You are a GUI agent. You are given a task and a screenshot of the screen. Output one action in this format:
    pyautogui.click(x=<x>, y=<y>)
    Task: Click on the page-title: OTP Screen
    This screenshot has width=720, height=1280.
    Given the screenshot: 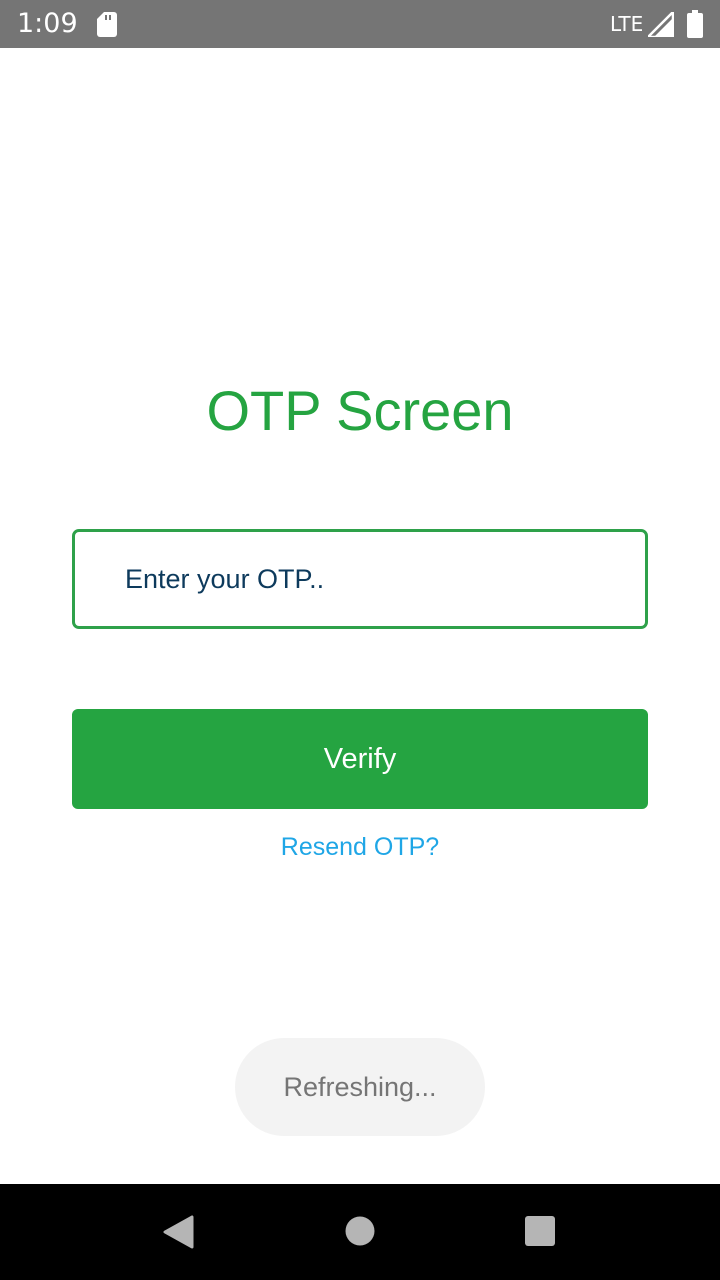 What is the action you would take?
    pyautogui.click(x=360, y=410)
    